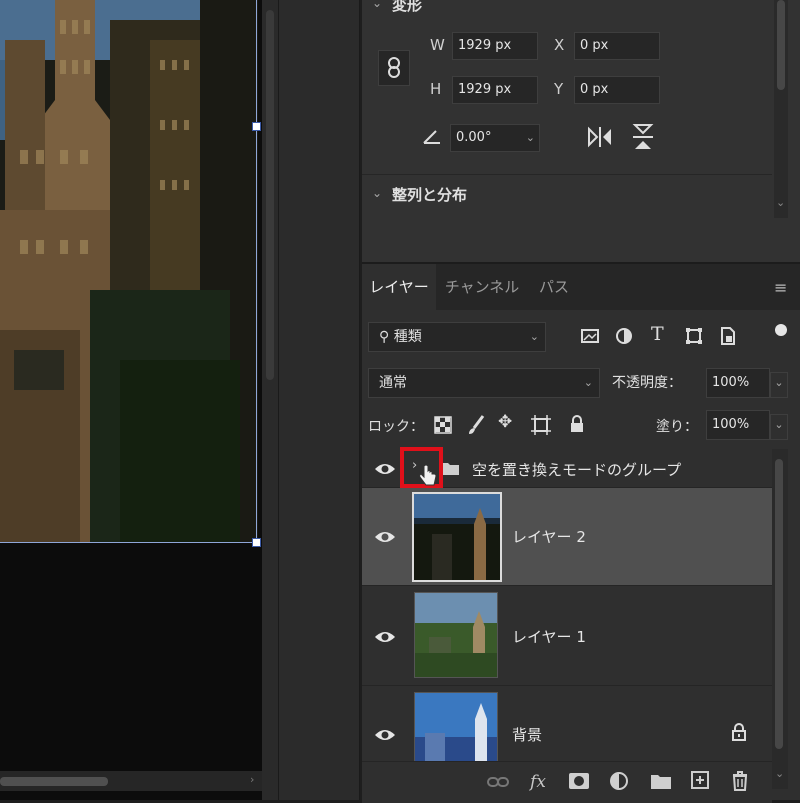  I want to click on height-input: 1929 px, so click(495, 90).